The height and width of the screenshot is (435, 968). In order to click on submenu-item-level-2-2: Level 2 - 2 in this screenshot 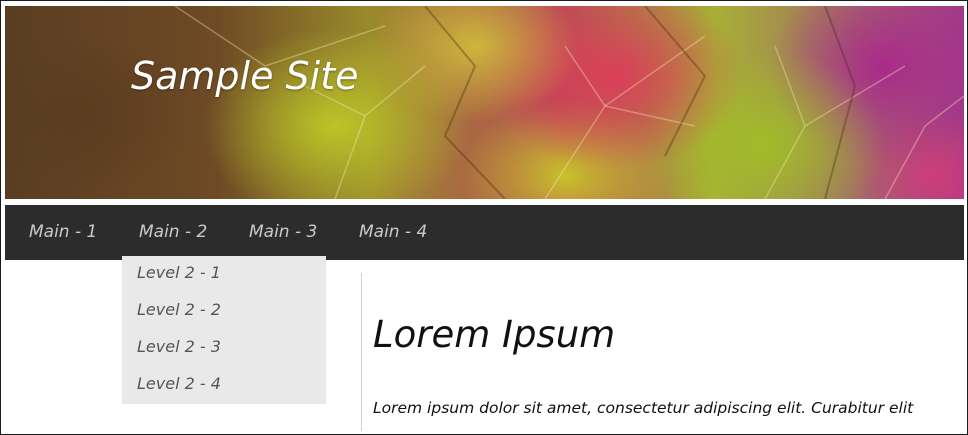, I will do `click(179, 309)`.